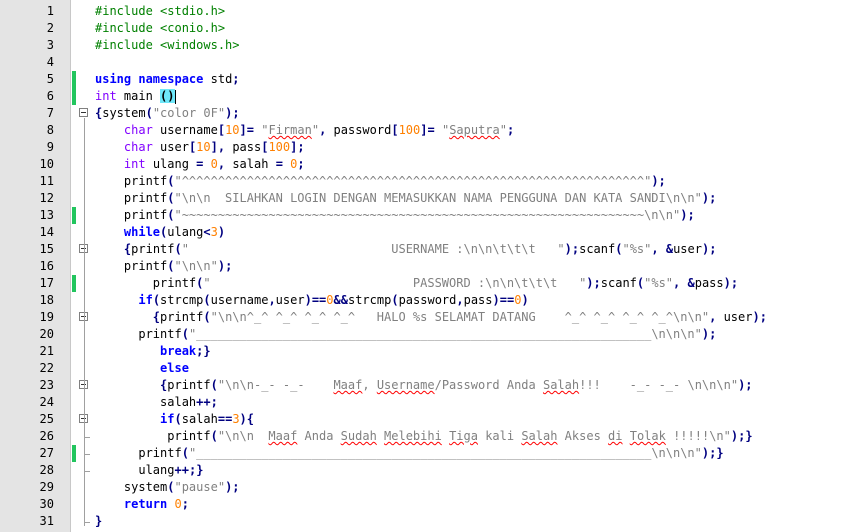 The height and width of the screenshot is (532, 841). I want to click on code-text: break;}, so click(153, 351).